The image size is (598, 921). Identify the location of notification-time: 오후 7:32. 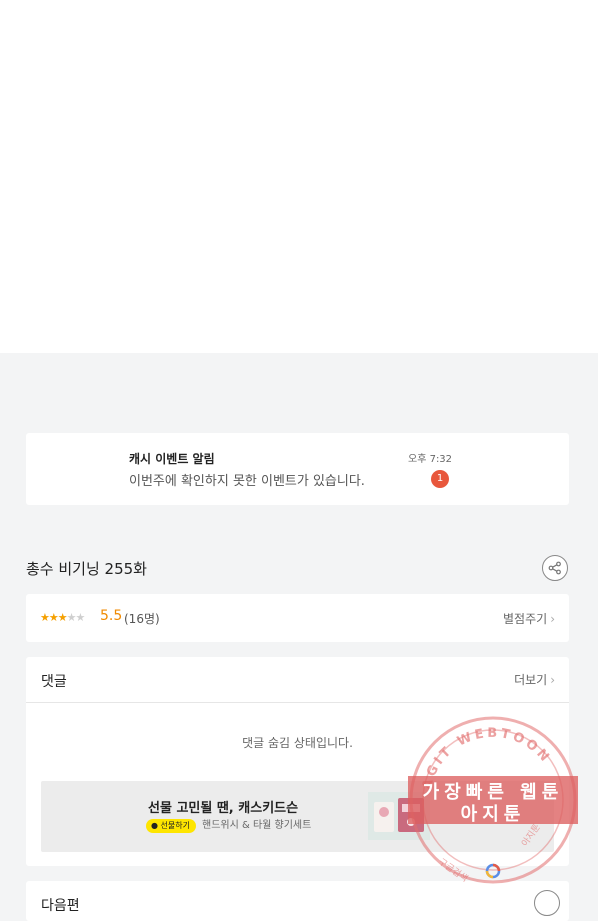
(430, 459).